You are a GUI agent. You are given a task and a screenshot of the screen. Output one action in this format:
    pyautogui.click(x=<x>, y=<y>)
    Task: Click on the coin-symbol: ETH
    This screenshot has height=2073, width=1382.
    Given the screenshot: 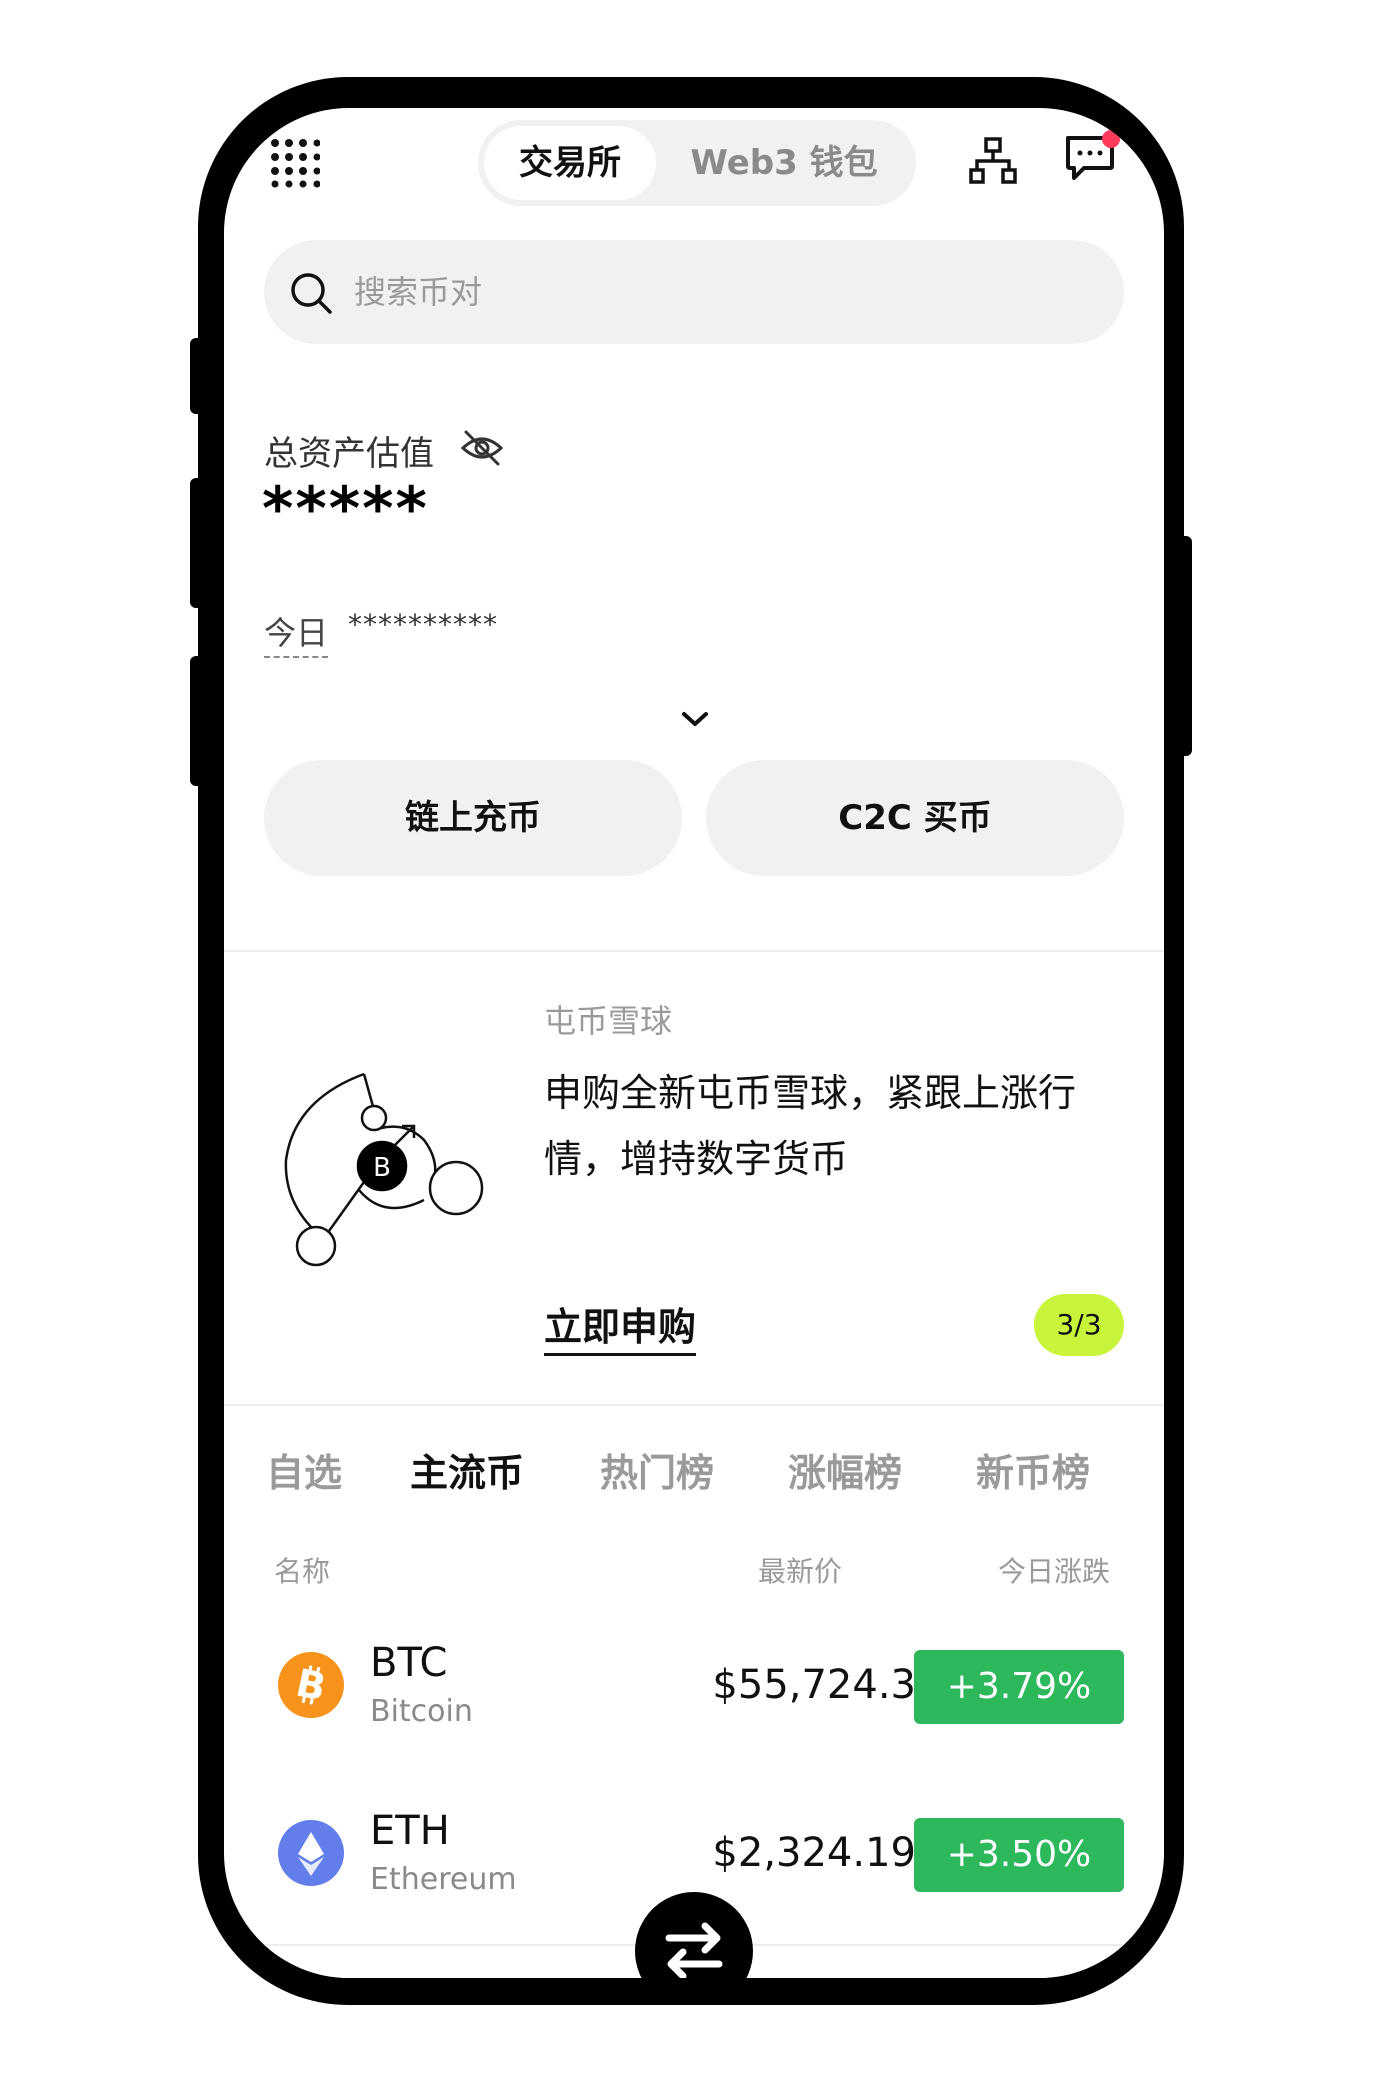 What is the action you would take?
    pyautogui.click(x=410, y=1831)
    